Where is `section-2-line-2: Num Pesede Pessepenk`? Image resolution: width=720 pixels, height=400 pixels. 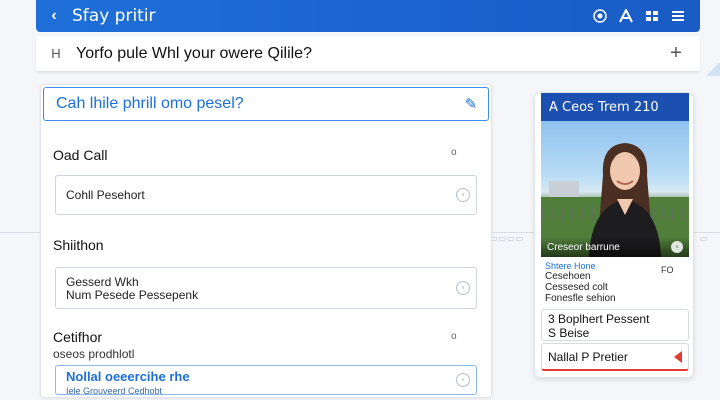
section-2-line-2: Num Pesede Pessepenk is located at coordinates (132, 295).